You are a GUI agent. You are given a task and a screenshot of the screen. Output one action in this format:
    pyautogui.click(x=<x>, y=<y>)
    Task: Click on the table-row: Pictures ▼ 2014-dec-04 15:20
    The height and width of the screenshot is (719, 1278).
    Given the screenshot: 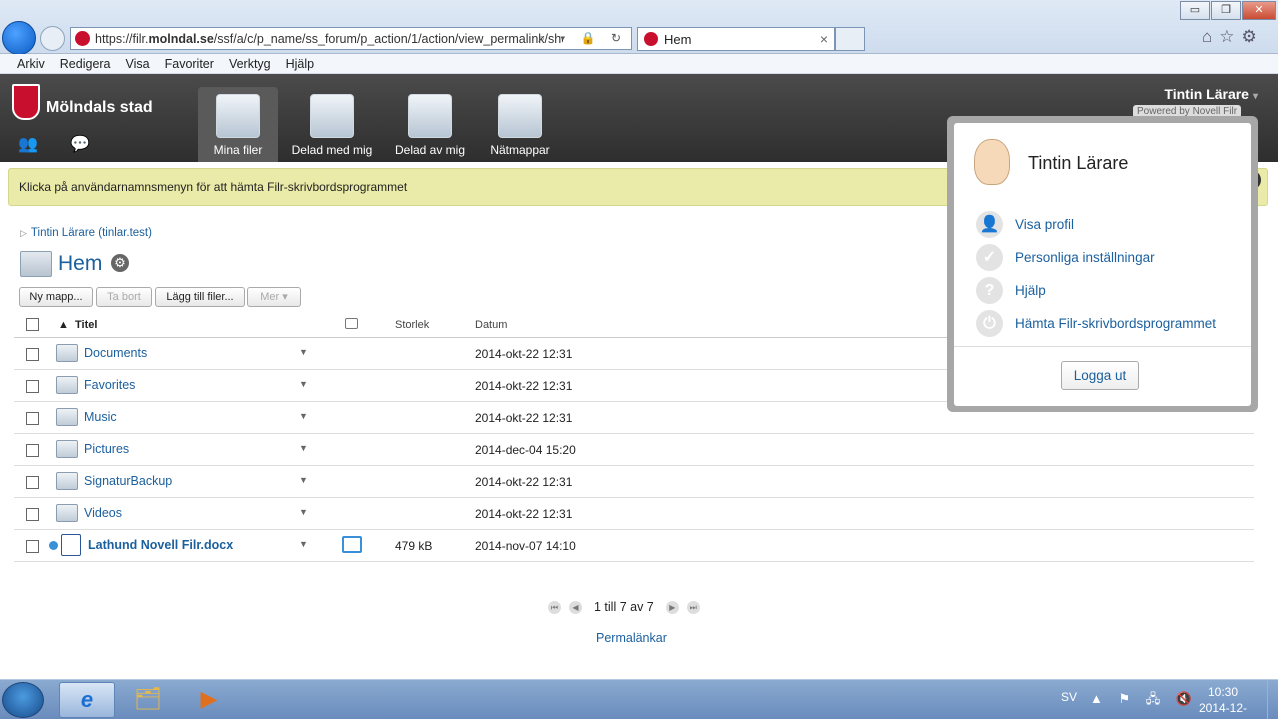 What is the action you would take?
    pyautogui.click(x=634, y=450)
    